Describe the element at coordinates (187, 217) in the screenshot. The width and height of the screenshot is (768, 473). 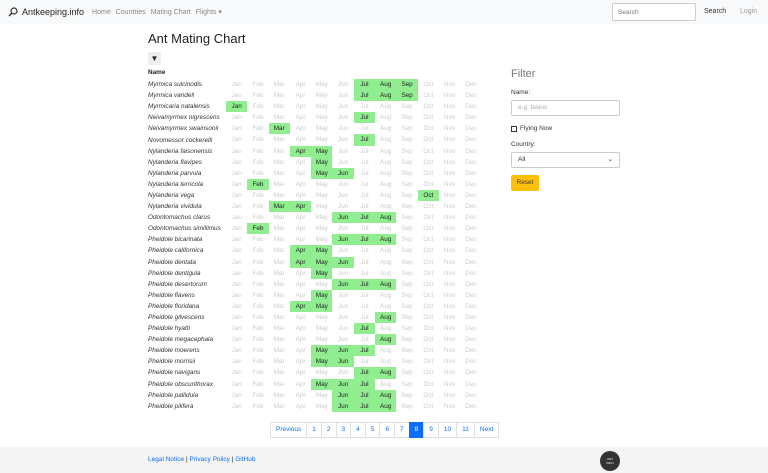
I see `species-name: Odontomachus clarus` at that location.